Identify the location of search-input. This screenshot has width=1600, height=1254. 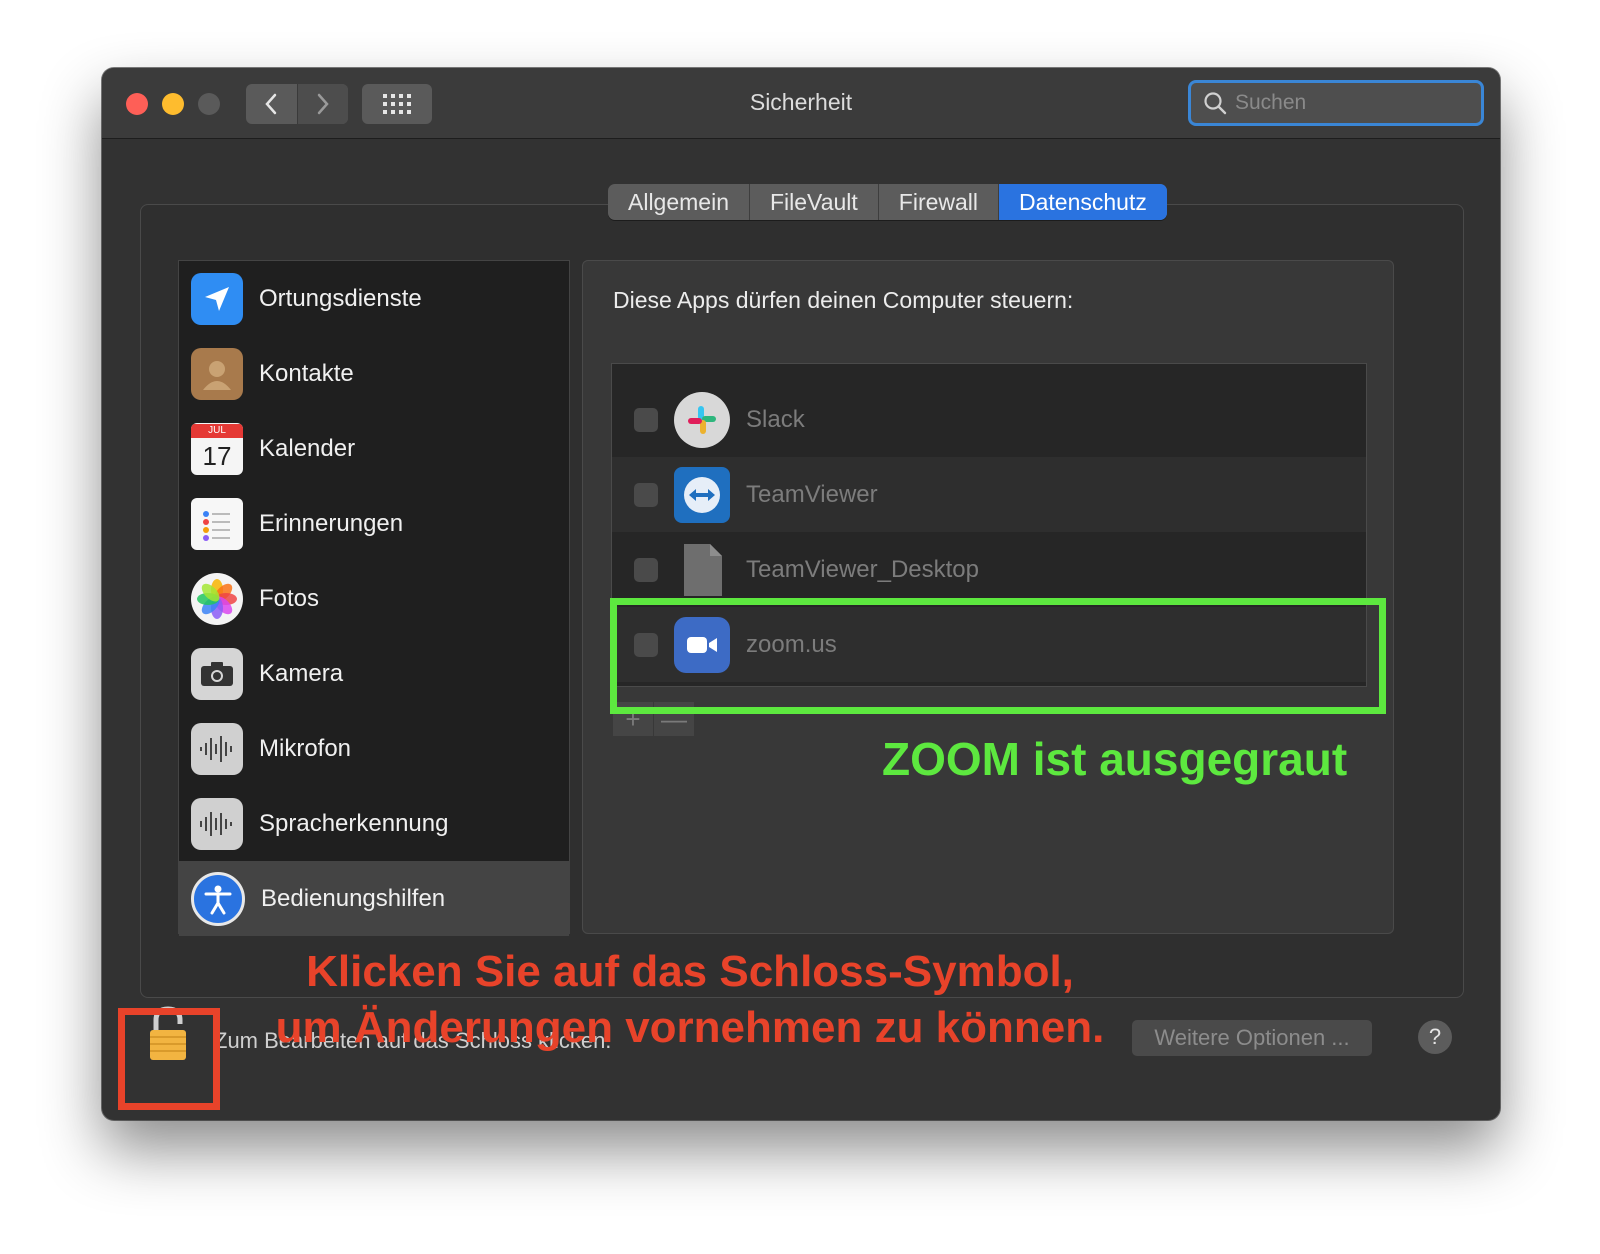
(1350, 103).